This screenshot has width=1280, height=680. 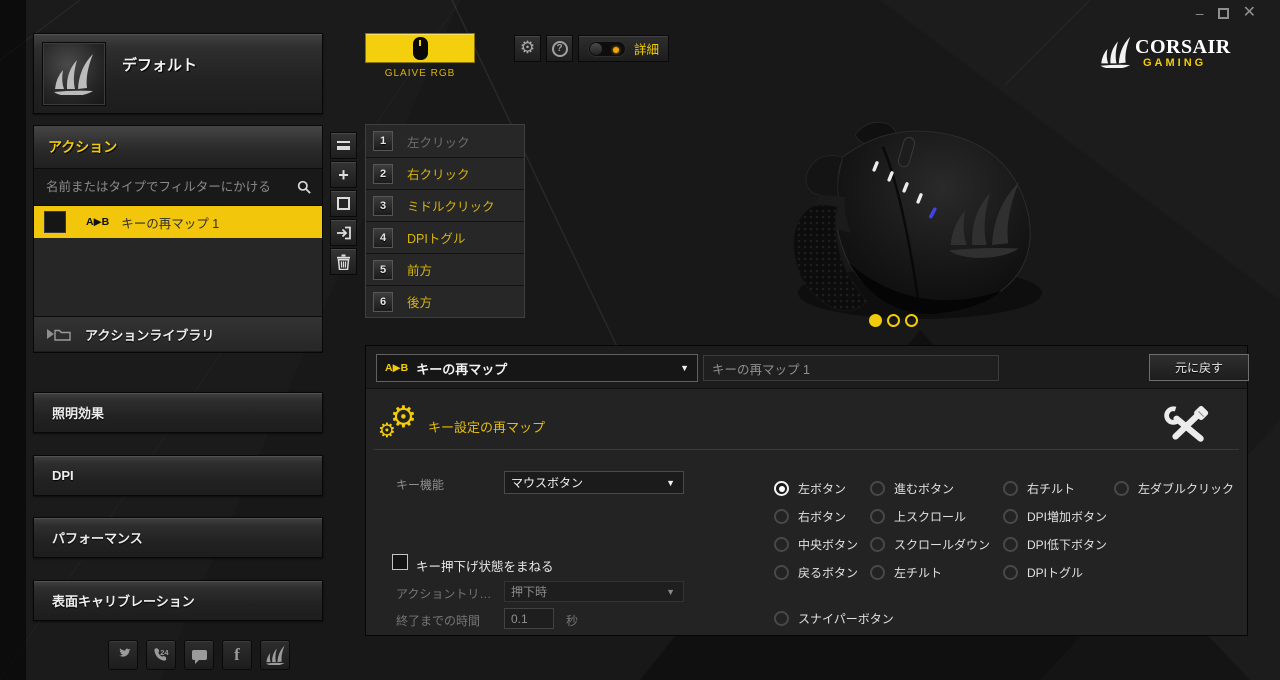 I want to click on radio-middle-button: 中央ボタン, so click(x=816, y=544).